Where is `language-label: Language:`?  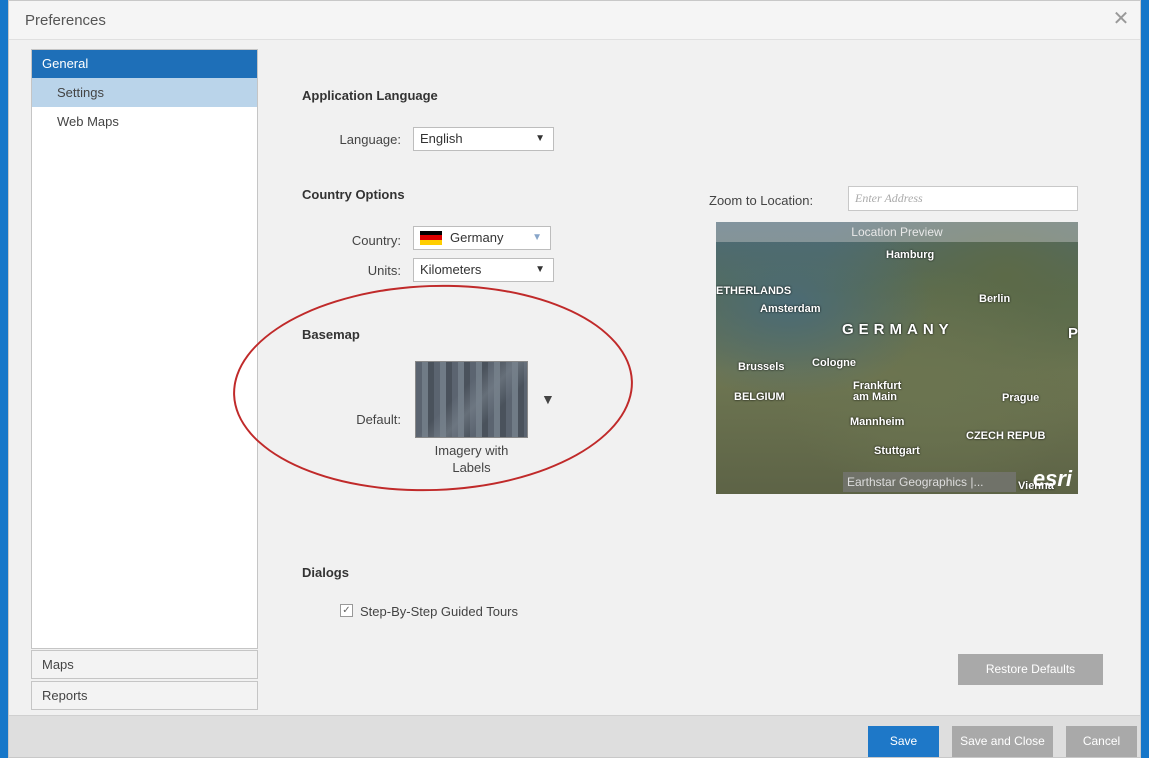 language-label: Language: is located at coordinates (370, 139).